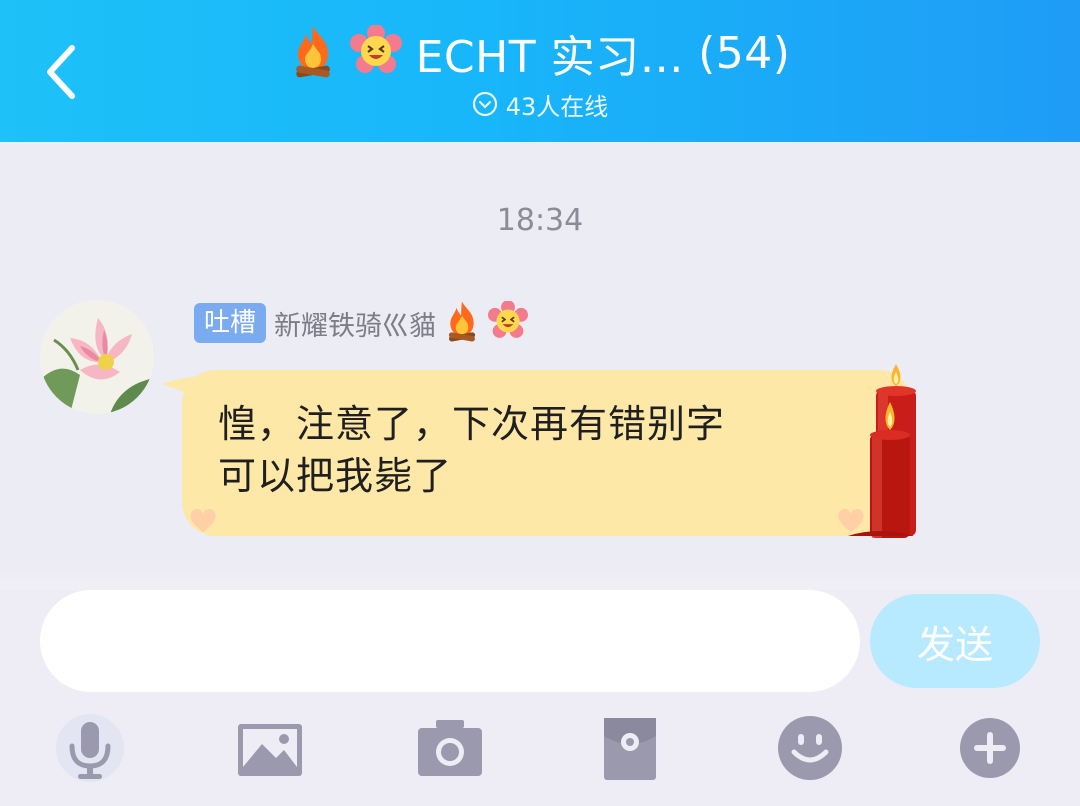  Describe the element at coordinates (557, 106) in the screenshot. I see `online-count-text: 43人在线` at that location.